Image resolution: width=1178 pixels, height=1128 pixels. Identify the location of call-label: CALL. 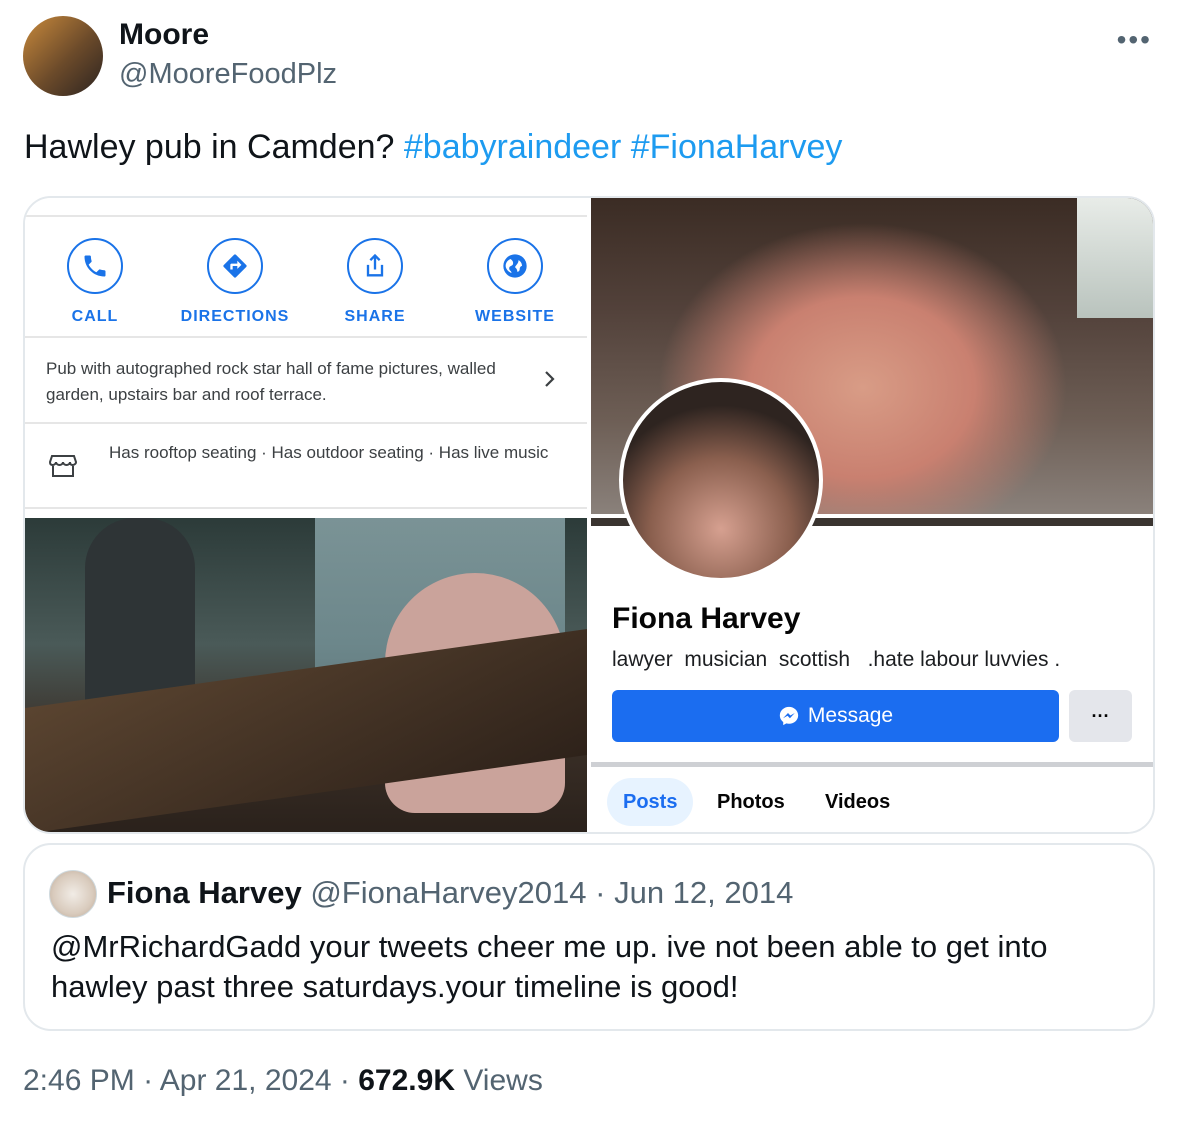
(95, 316).